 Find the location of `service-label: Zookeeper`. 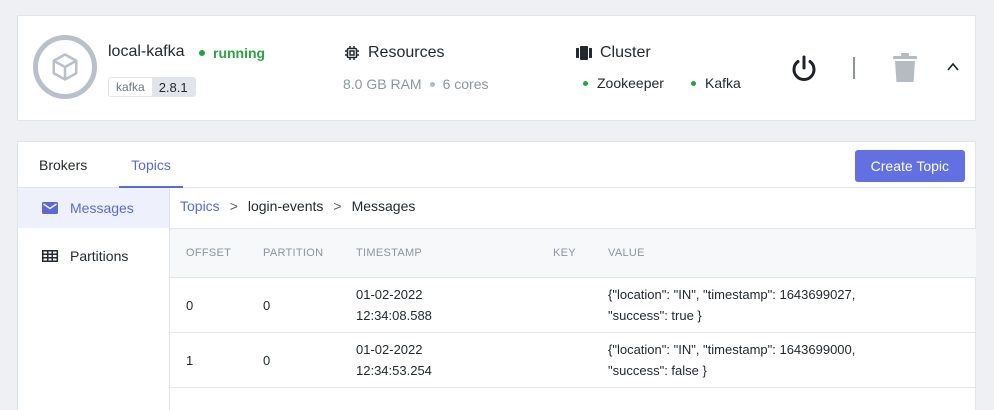

service-label: Zookeeper is located at coordinates (630, 83).